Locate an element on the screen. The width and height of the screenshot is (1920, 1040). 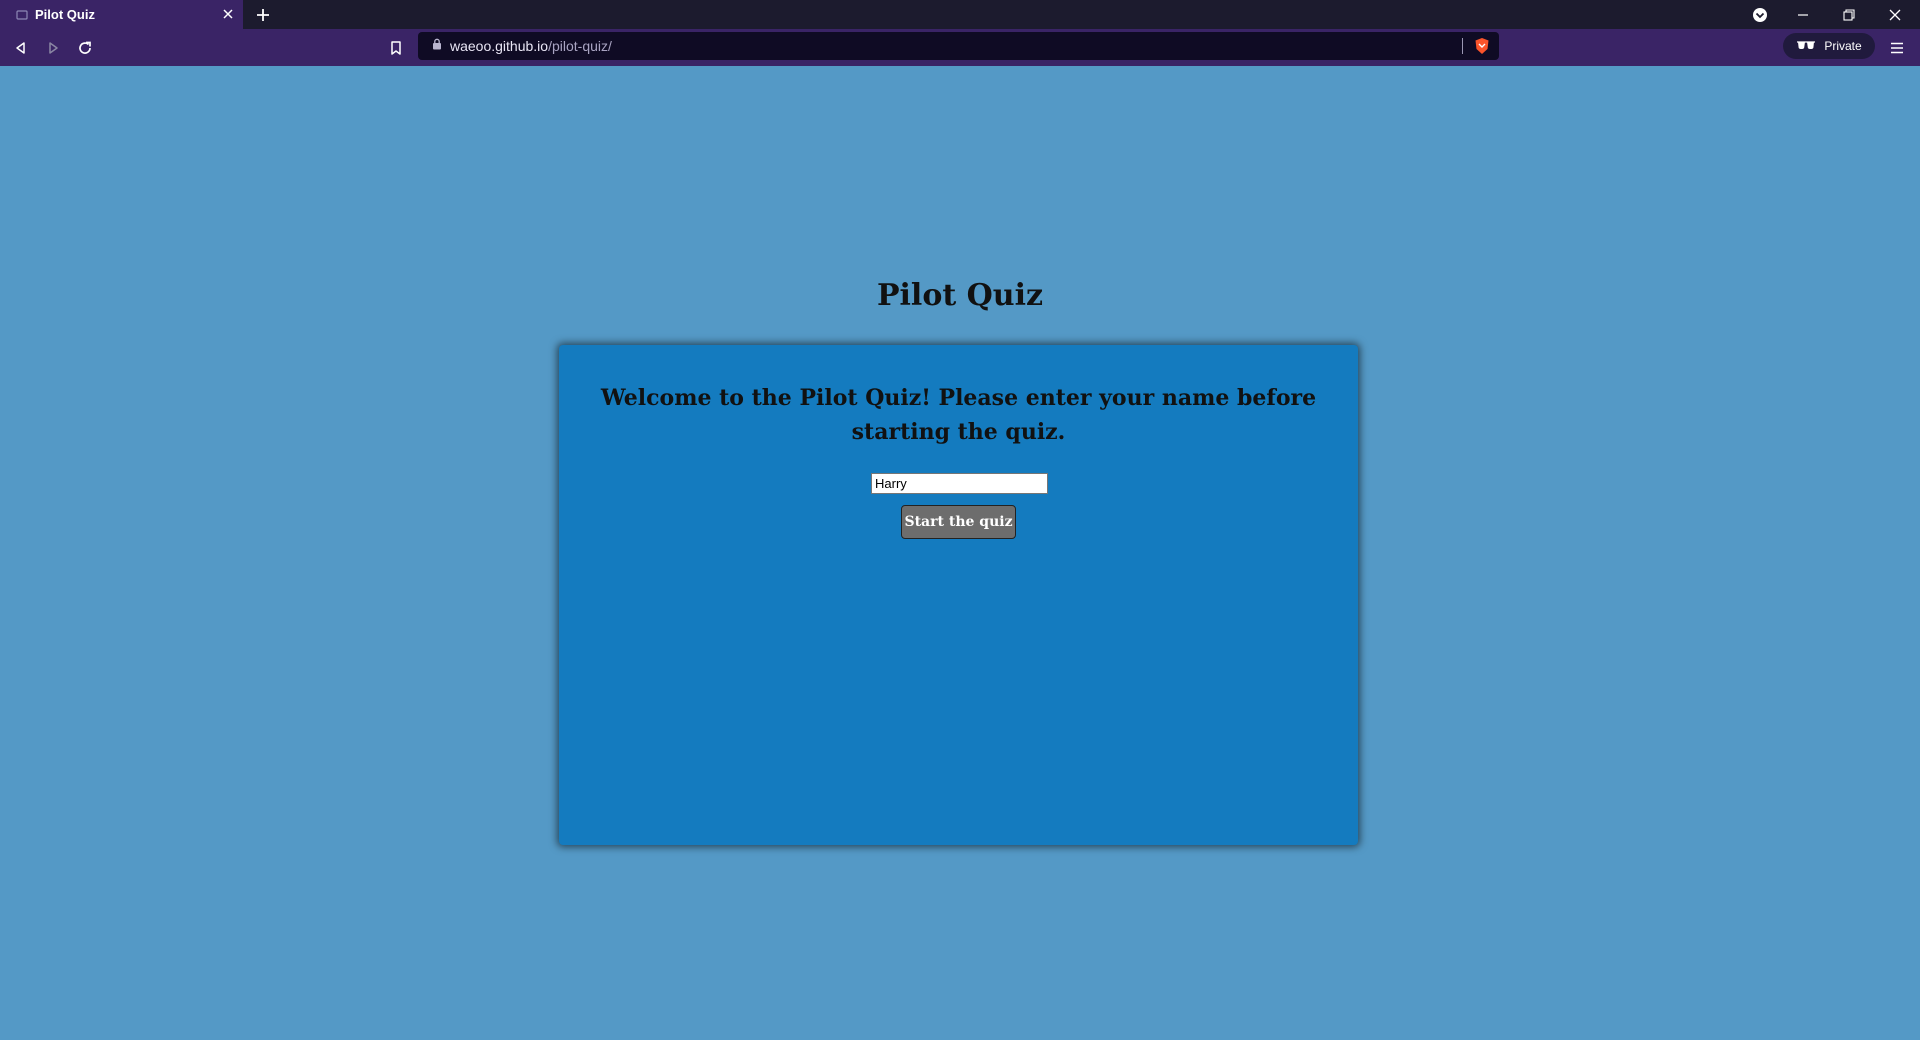
private-glasses-icon is located at coordinates (1806, 46).